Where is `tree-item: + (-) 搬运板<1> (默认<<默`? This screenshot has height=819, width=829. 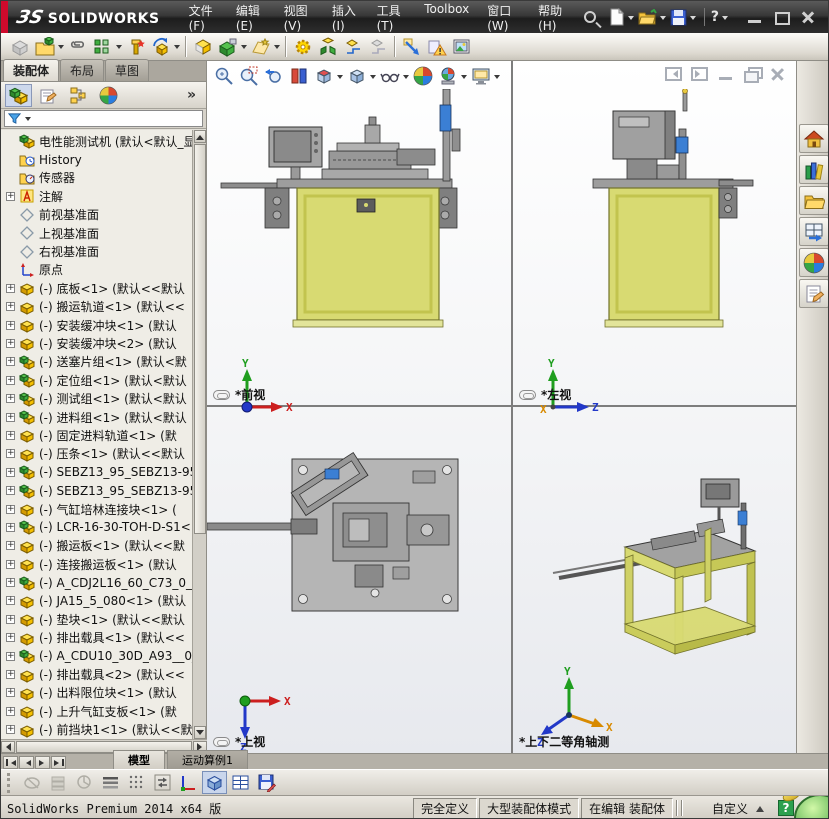 tree-item: + (-) 搬运板<1> (默认<<默 is located at coordinates (97, 546).